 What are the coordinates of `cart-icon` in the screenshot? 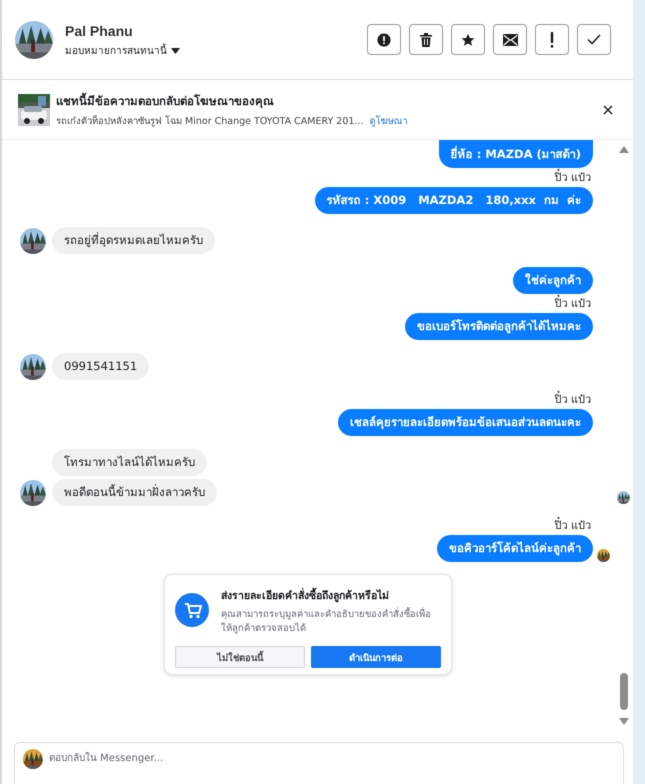 It's located at (192, 610).